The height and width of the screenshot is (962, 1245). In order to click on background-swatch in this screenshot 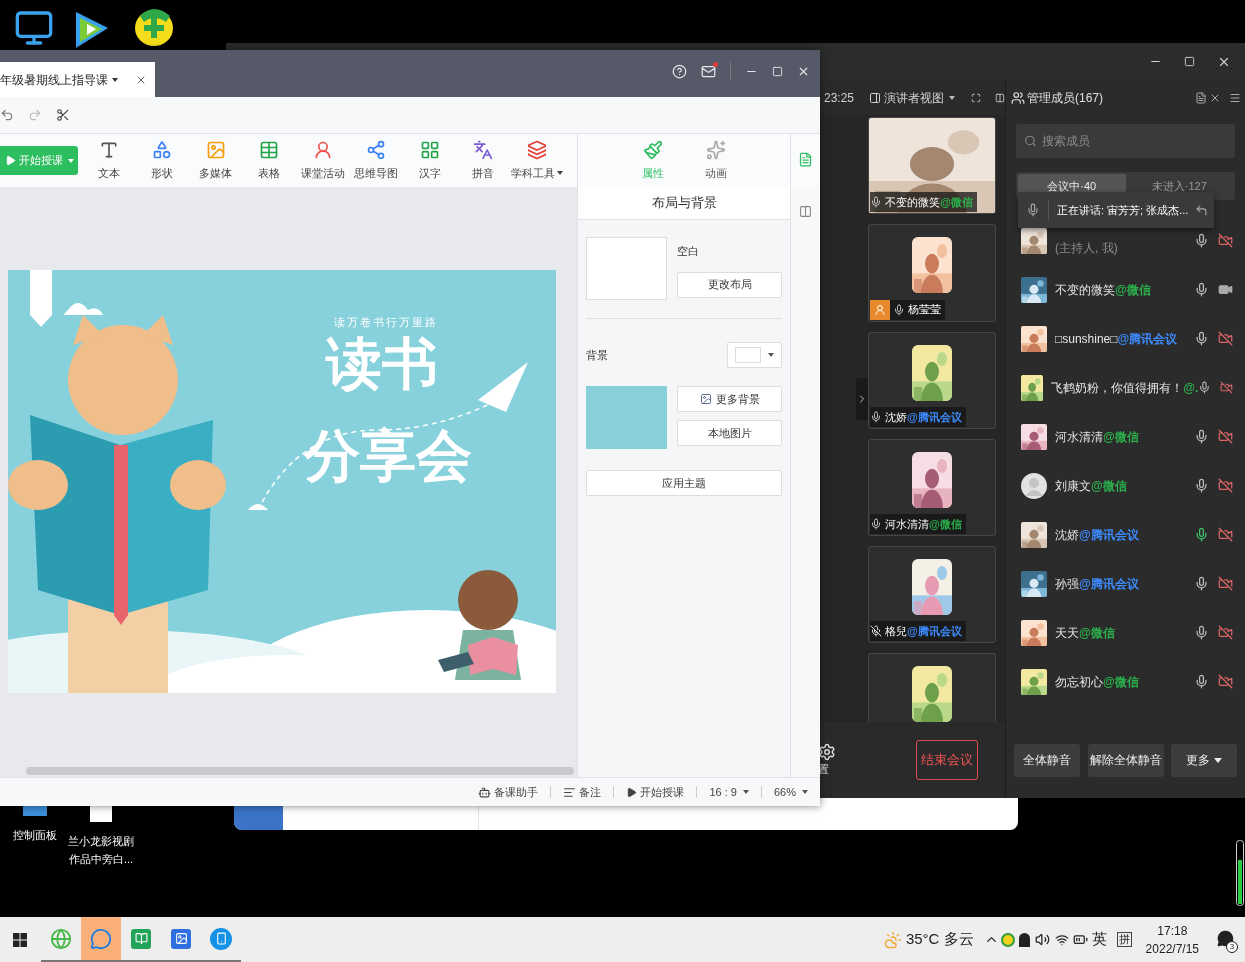, I will do `click(626, 417)`.